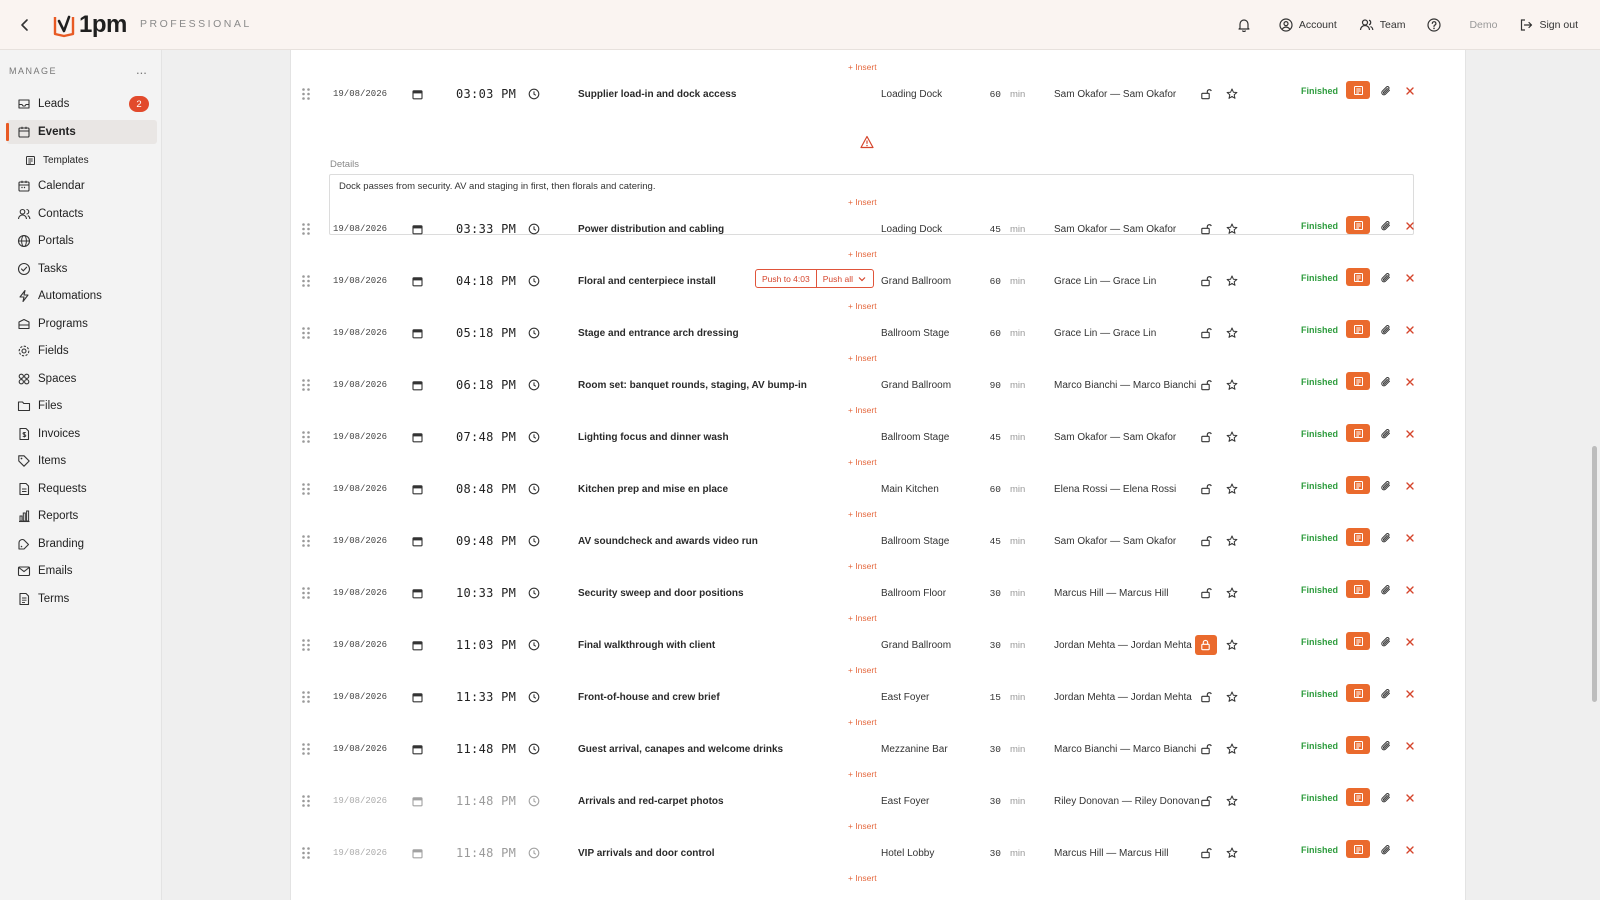  Describe the element at coordinates (82, 599) in the screenshot. I see `sidebar-item-terms: Terms` at that location.